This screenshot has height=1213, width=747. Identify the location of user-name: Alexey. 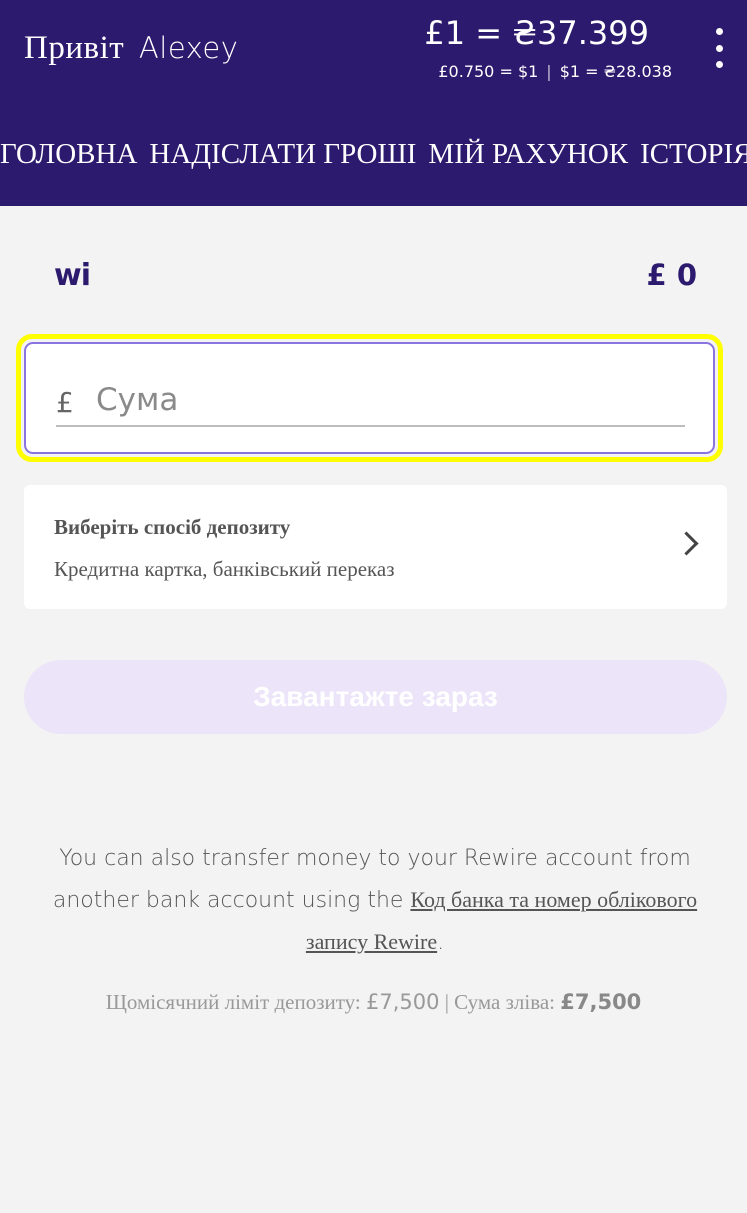
(188, 48).